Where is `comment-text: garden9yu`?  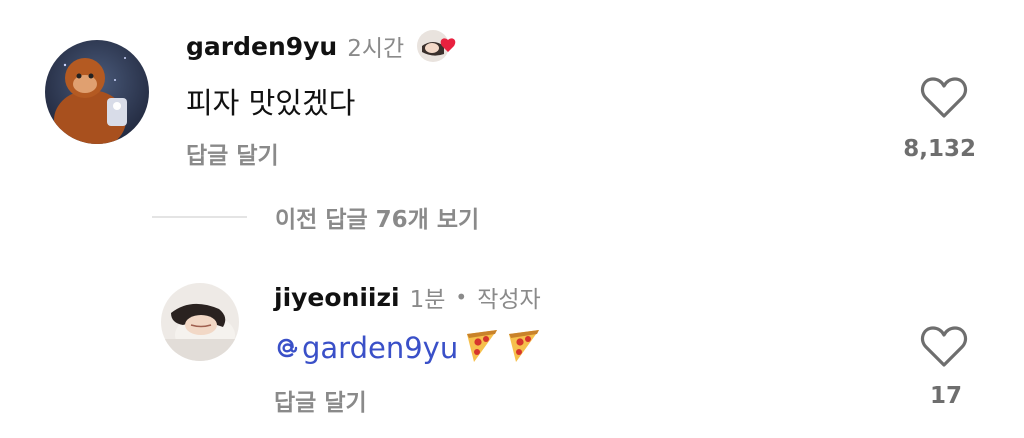
comment-text: garden9yu is located at coordinates (408, 349).